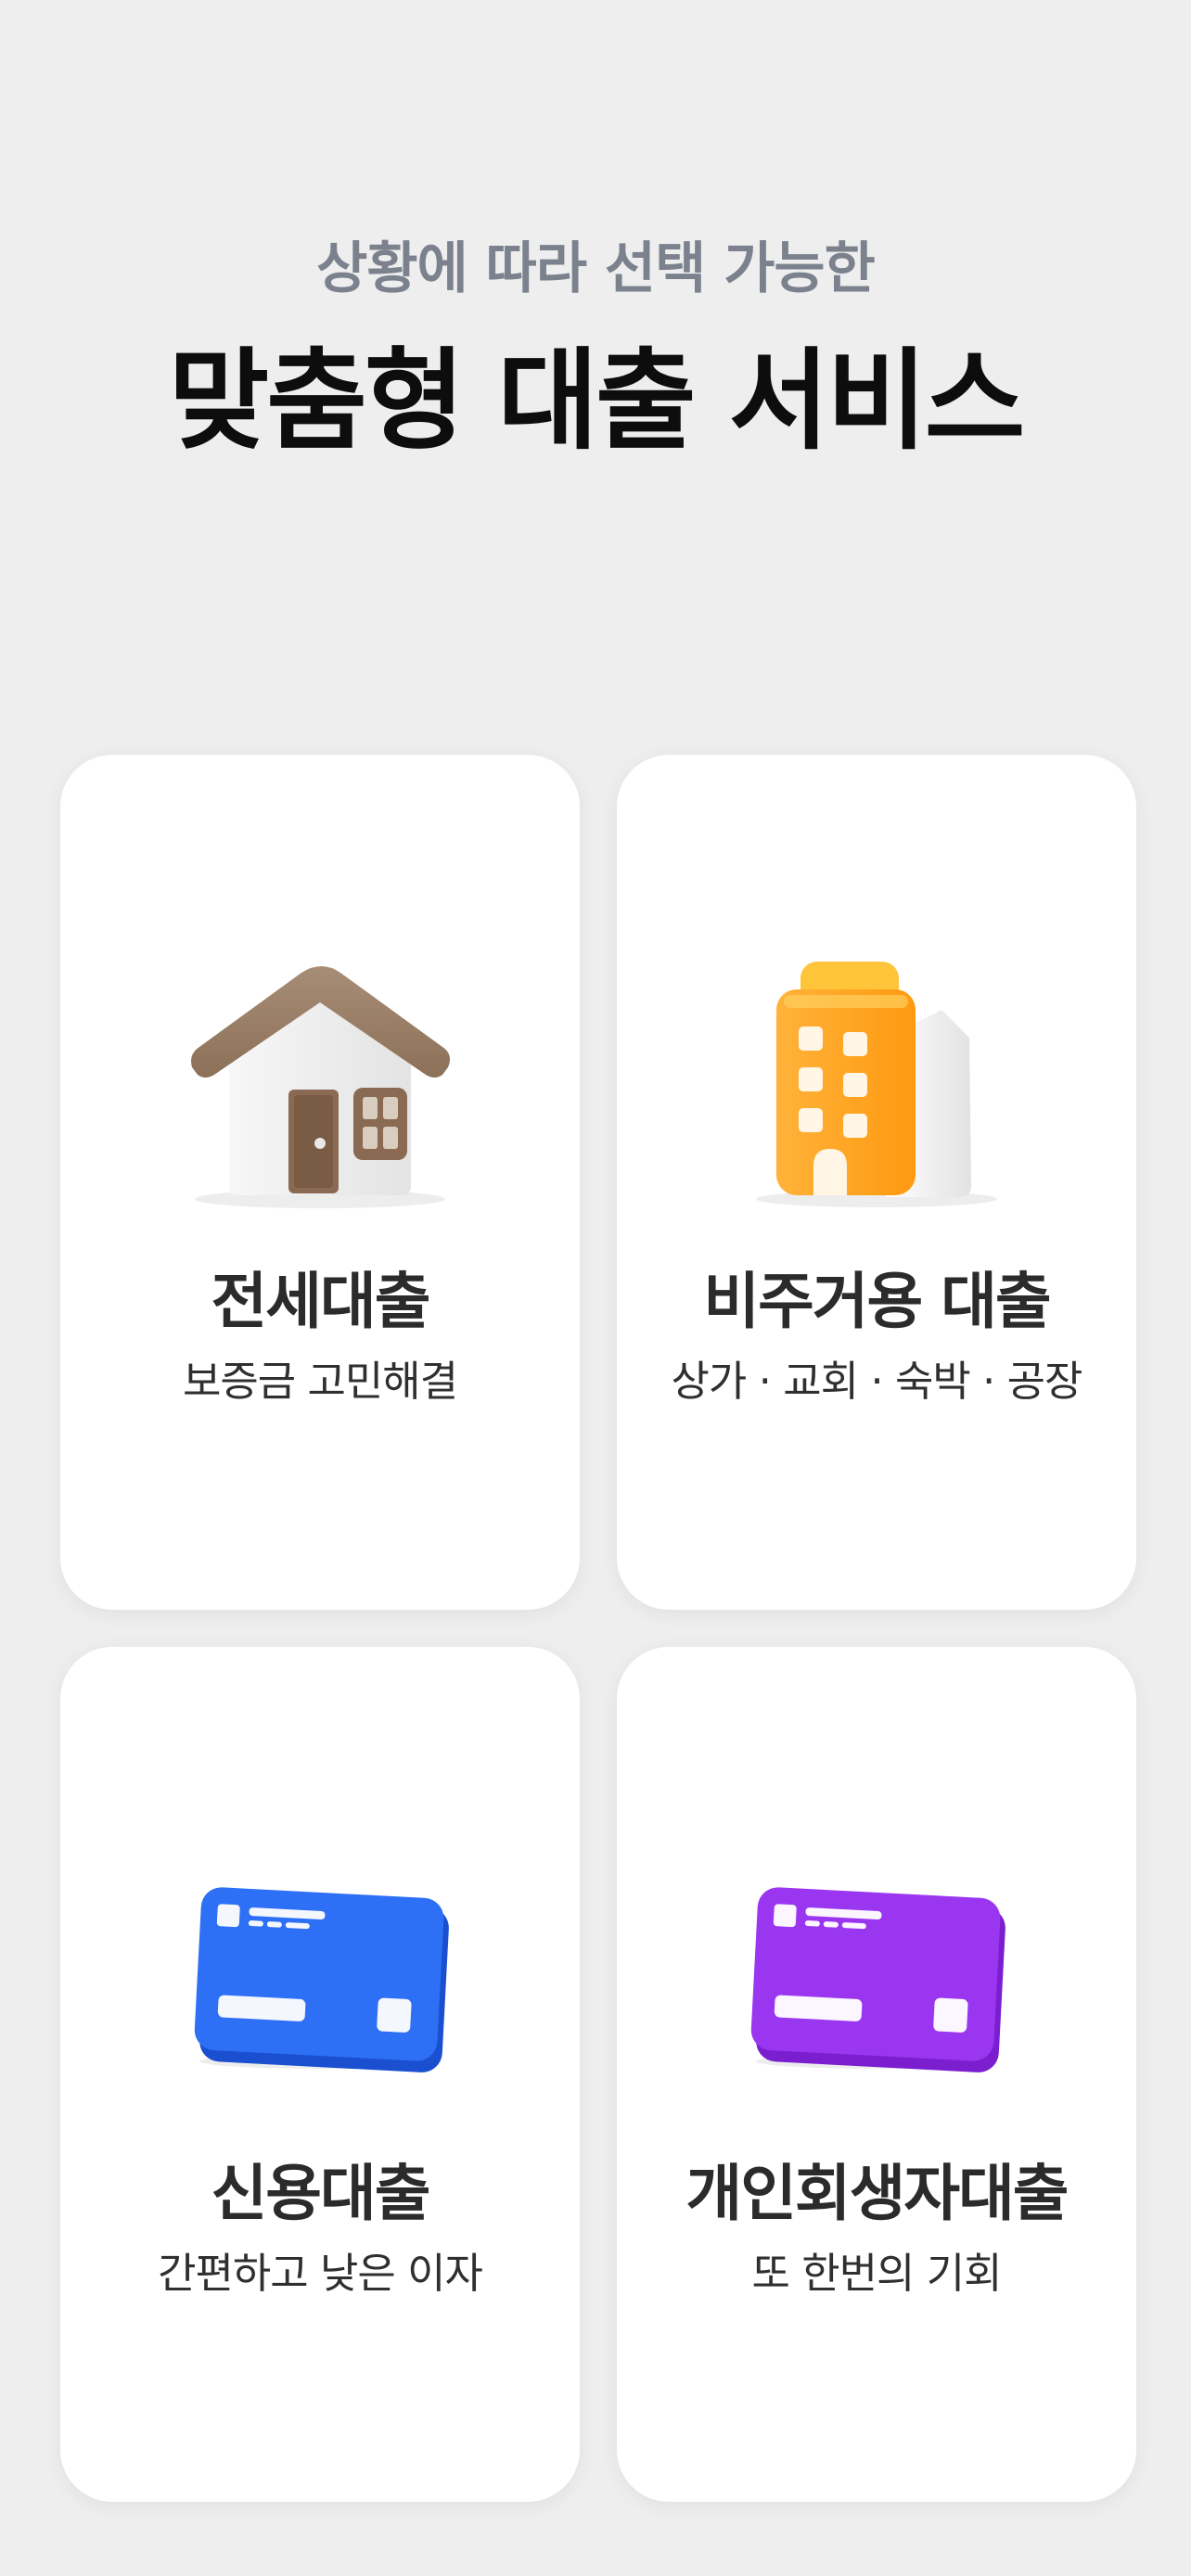 The image size is (1191, 2576). Describe the element at coordinates (877, 2193) in the screenshot. I see `card-title: 개인회생자대출` at that location.